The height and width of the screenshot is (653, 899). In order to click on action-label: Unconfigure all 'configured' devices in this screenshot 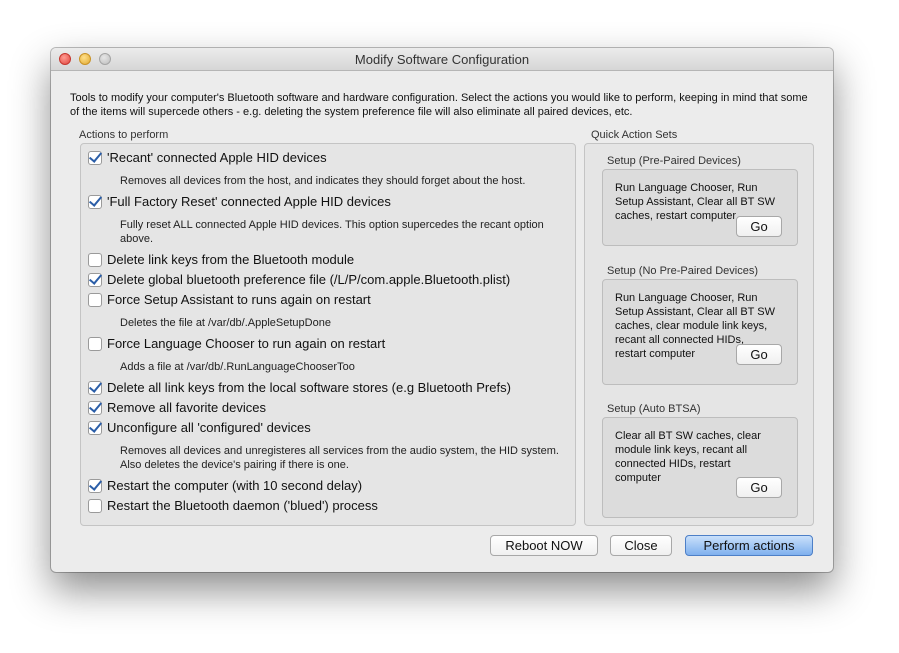, I will do `click(209, 427)`.